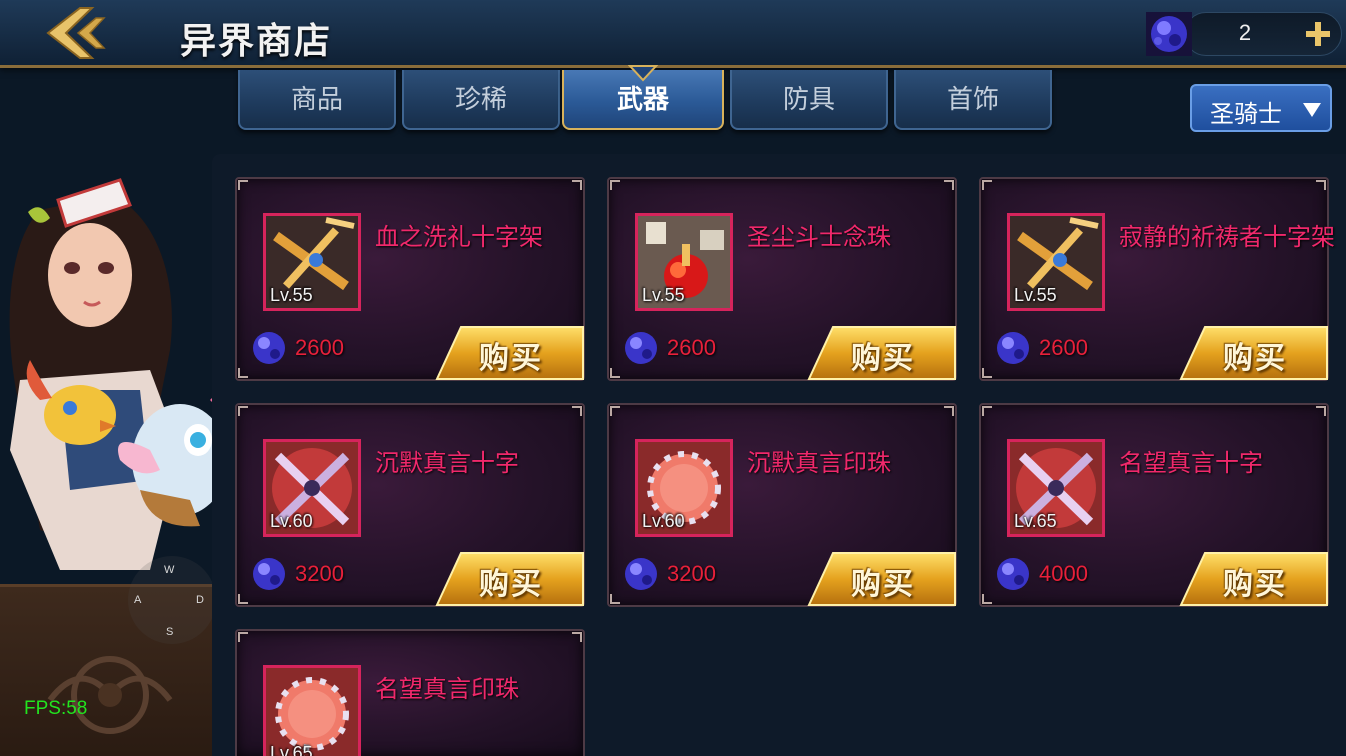 The height and width of the screenshot is (756, 1346). What do you see at coordinates (169, 570) in the screenshot?
I see `key-w: W` at bounding box center [169, 570].